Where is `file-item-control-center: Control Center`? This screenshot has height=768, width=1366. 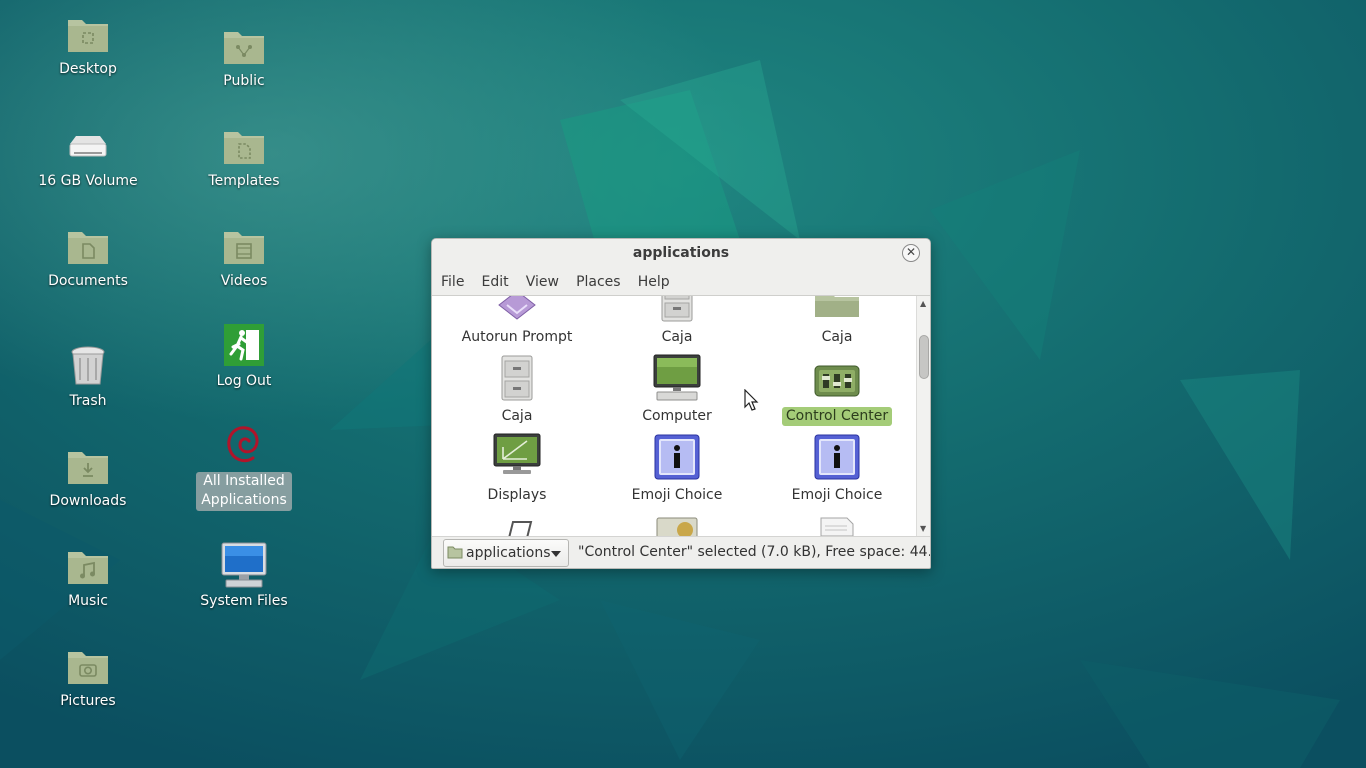
file-item-control-center: Control Center is located at coordinates (837, 390).